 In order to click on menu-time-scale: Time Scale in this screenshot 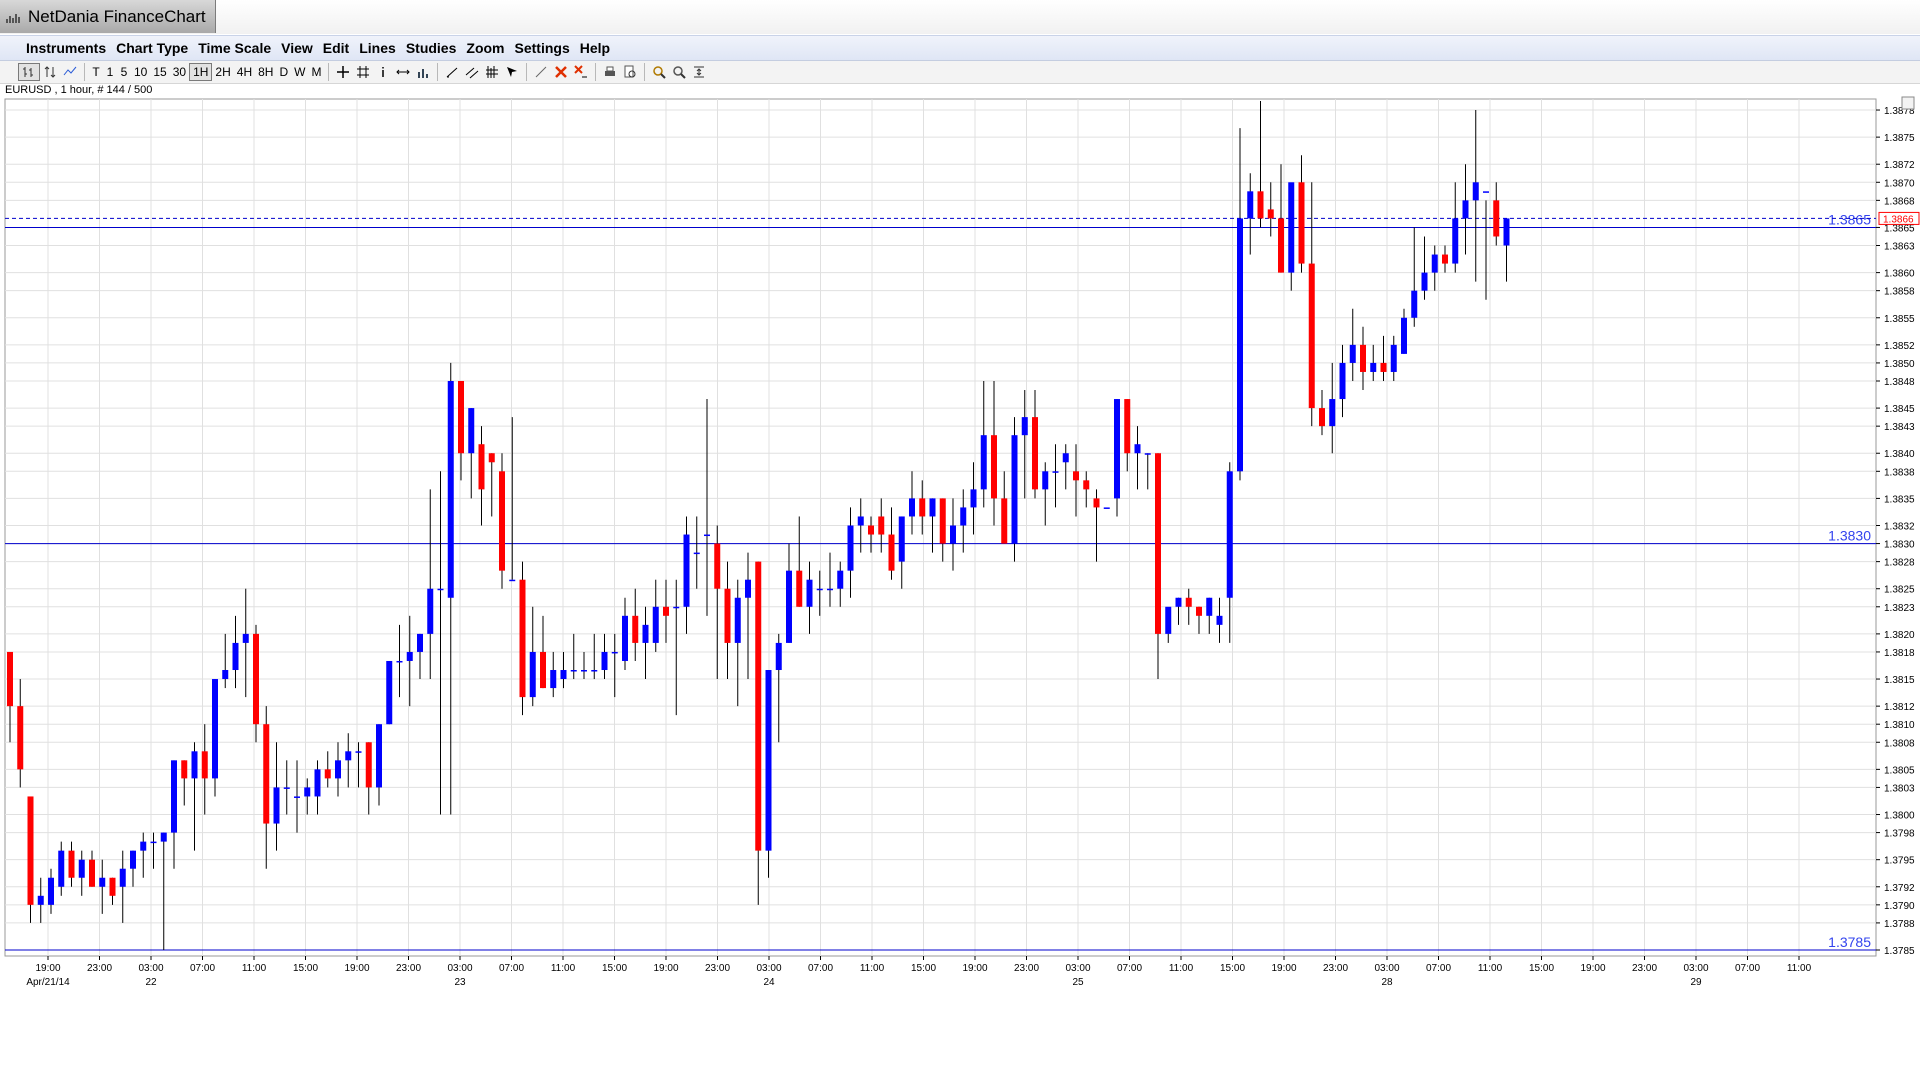, I will do `click(234, 48)`.